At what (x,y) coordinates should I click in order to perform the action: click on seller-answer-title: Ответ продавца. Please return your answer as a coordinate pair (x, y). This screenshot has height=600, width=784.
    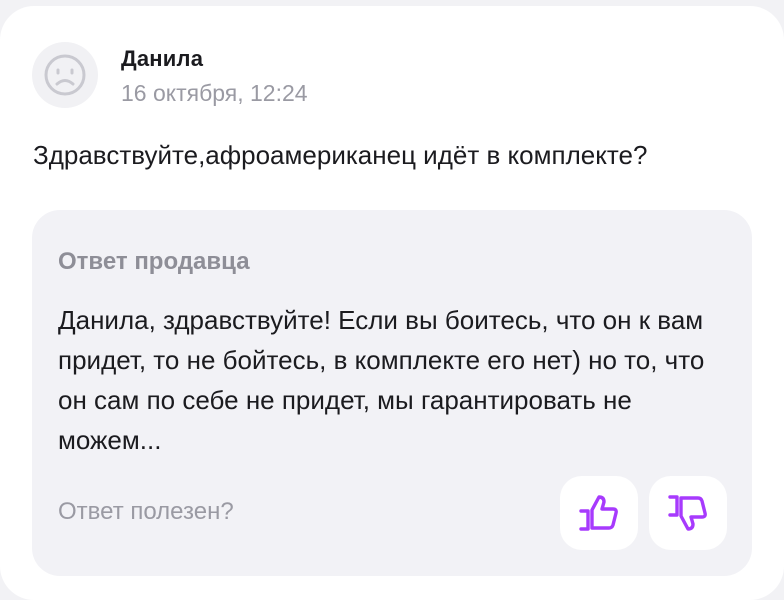
    Looking at the image, I should click on (154, 261).